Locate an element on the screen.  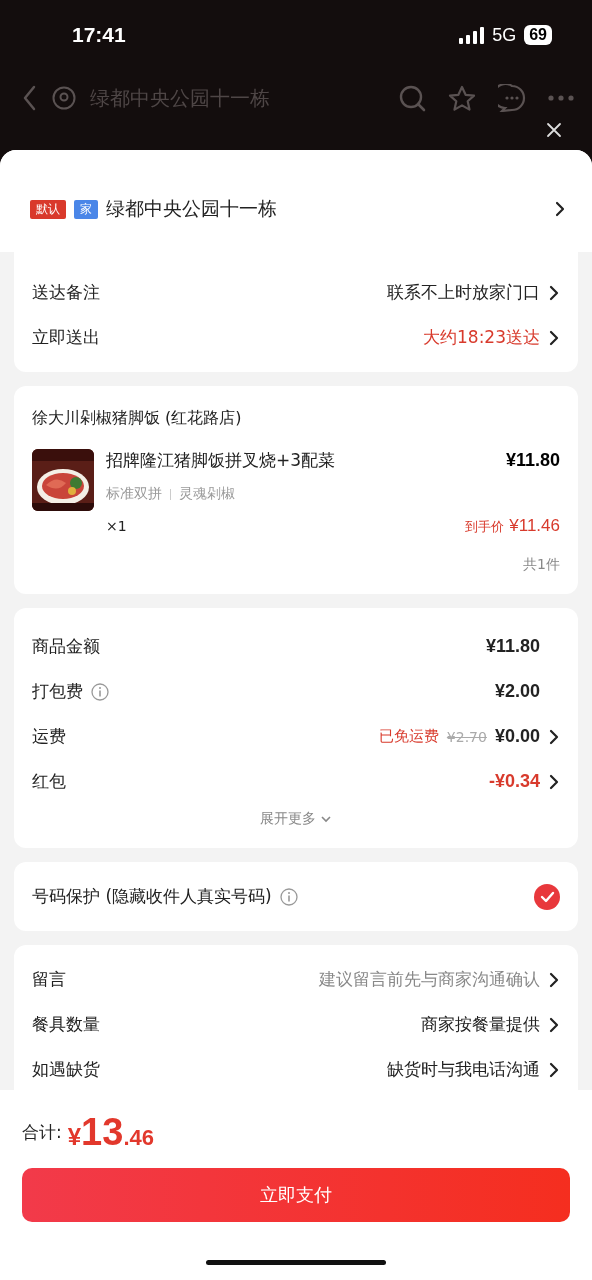
row-value: 联系不上时放家门口 is located at coordinates (463, 292).